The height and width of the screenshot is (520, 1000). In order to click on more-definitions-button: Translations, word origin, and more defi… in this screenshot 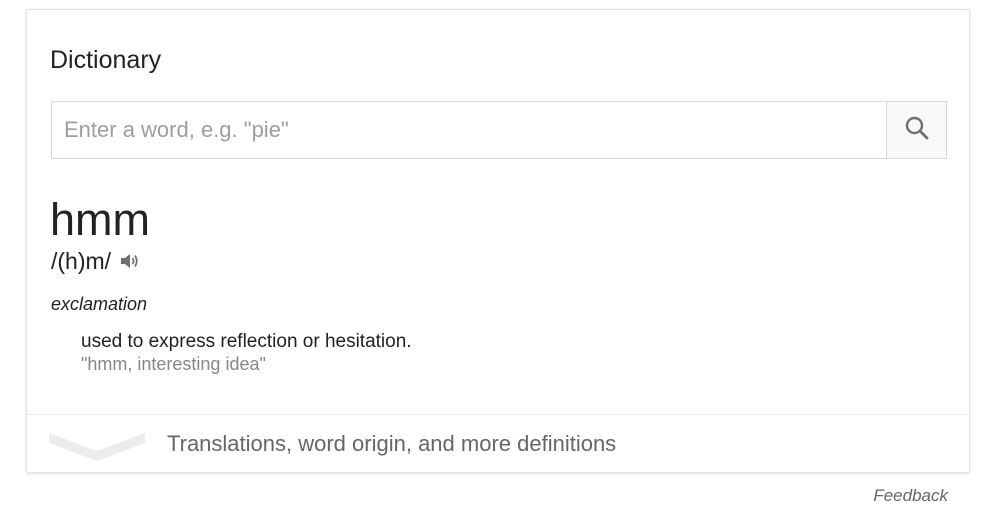, I will do `click(498, 444)`.